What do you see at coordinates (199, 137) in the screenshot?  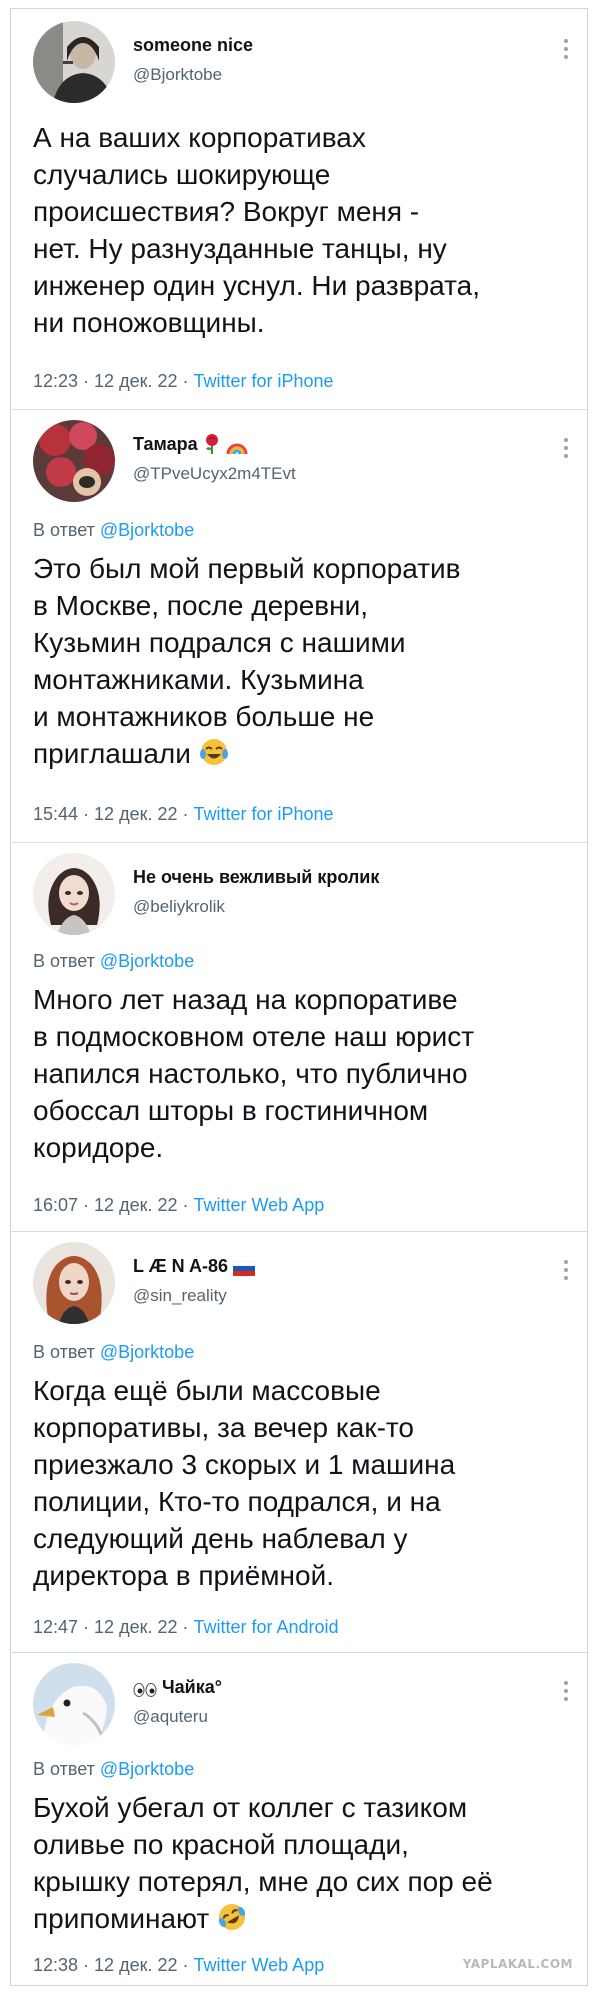 I see `tweet-line: А на ваших корпоративах` at bounding box center [199, 137].